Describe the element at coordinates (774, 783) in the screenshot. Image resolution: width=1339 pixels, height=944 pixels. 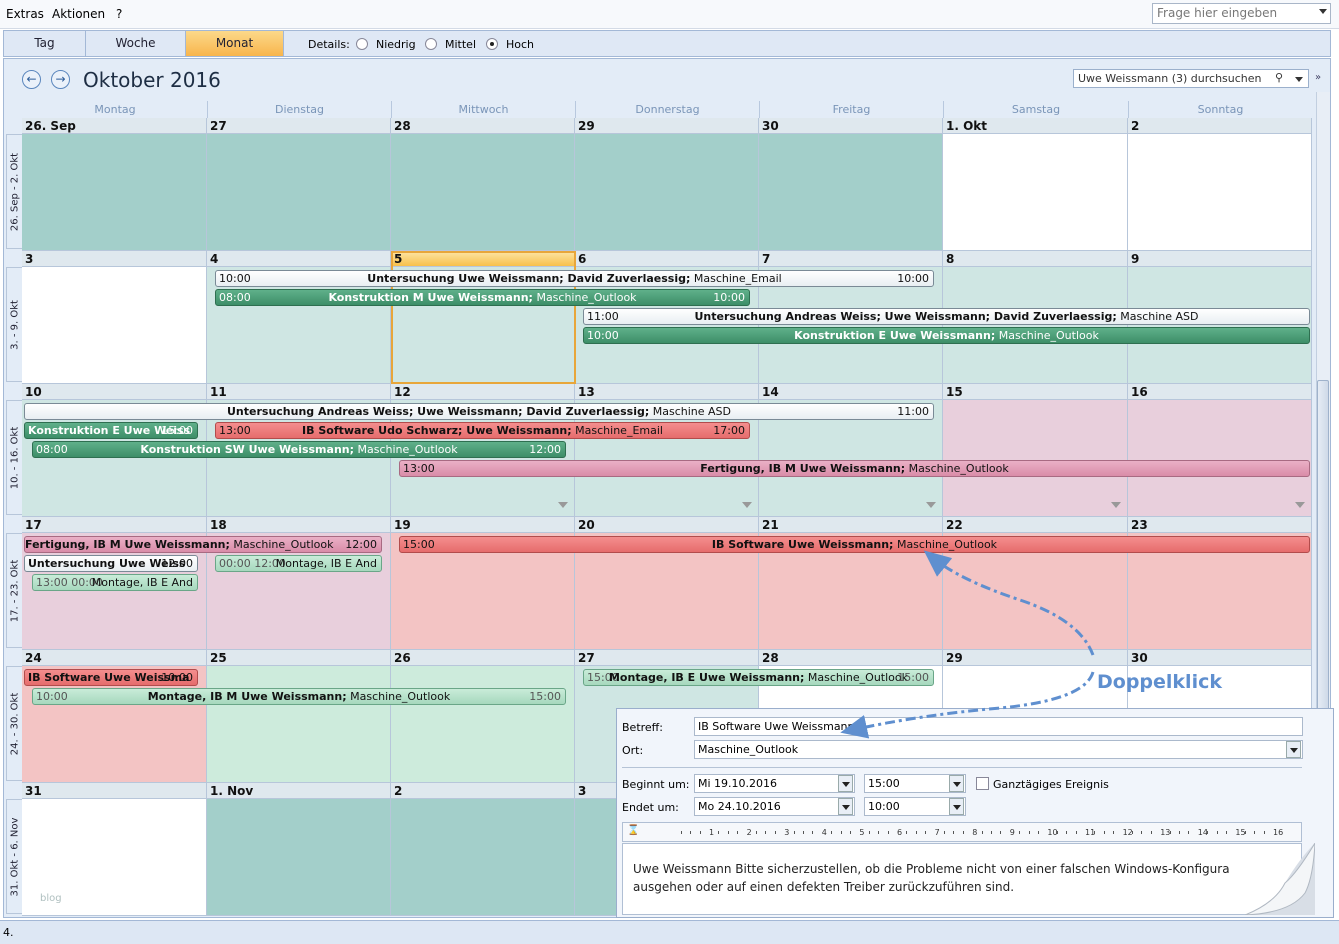
I see `beginnt-date-field: Mi 19.10.2016` at that location.